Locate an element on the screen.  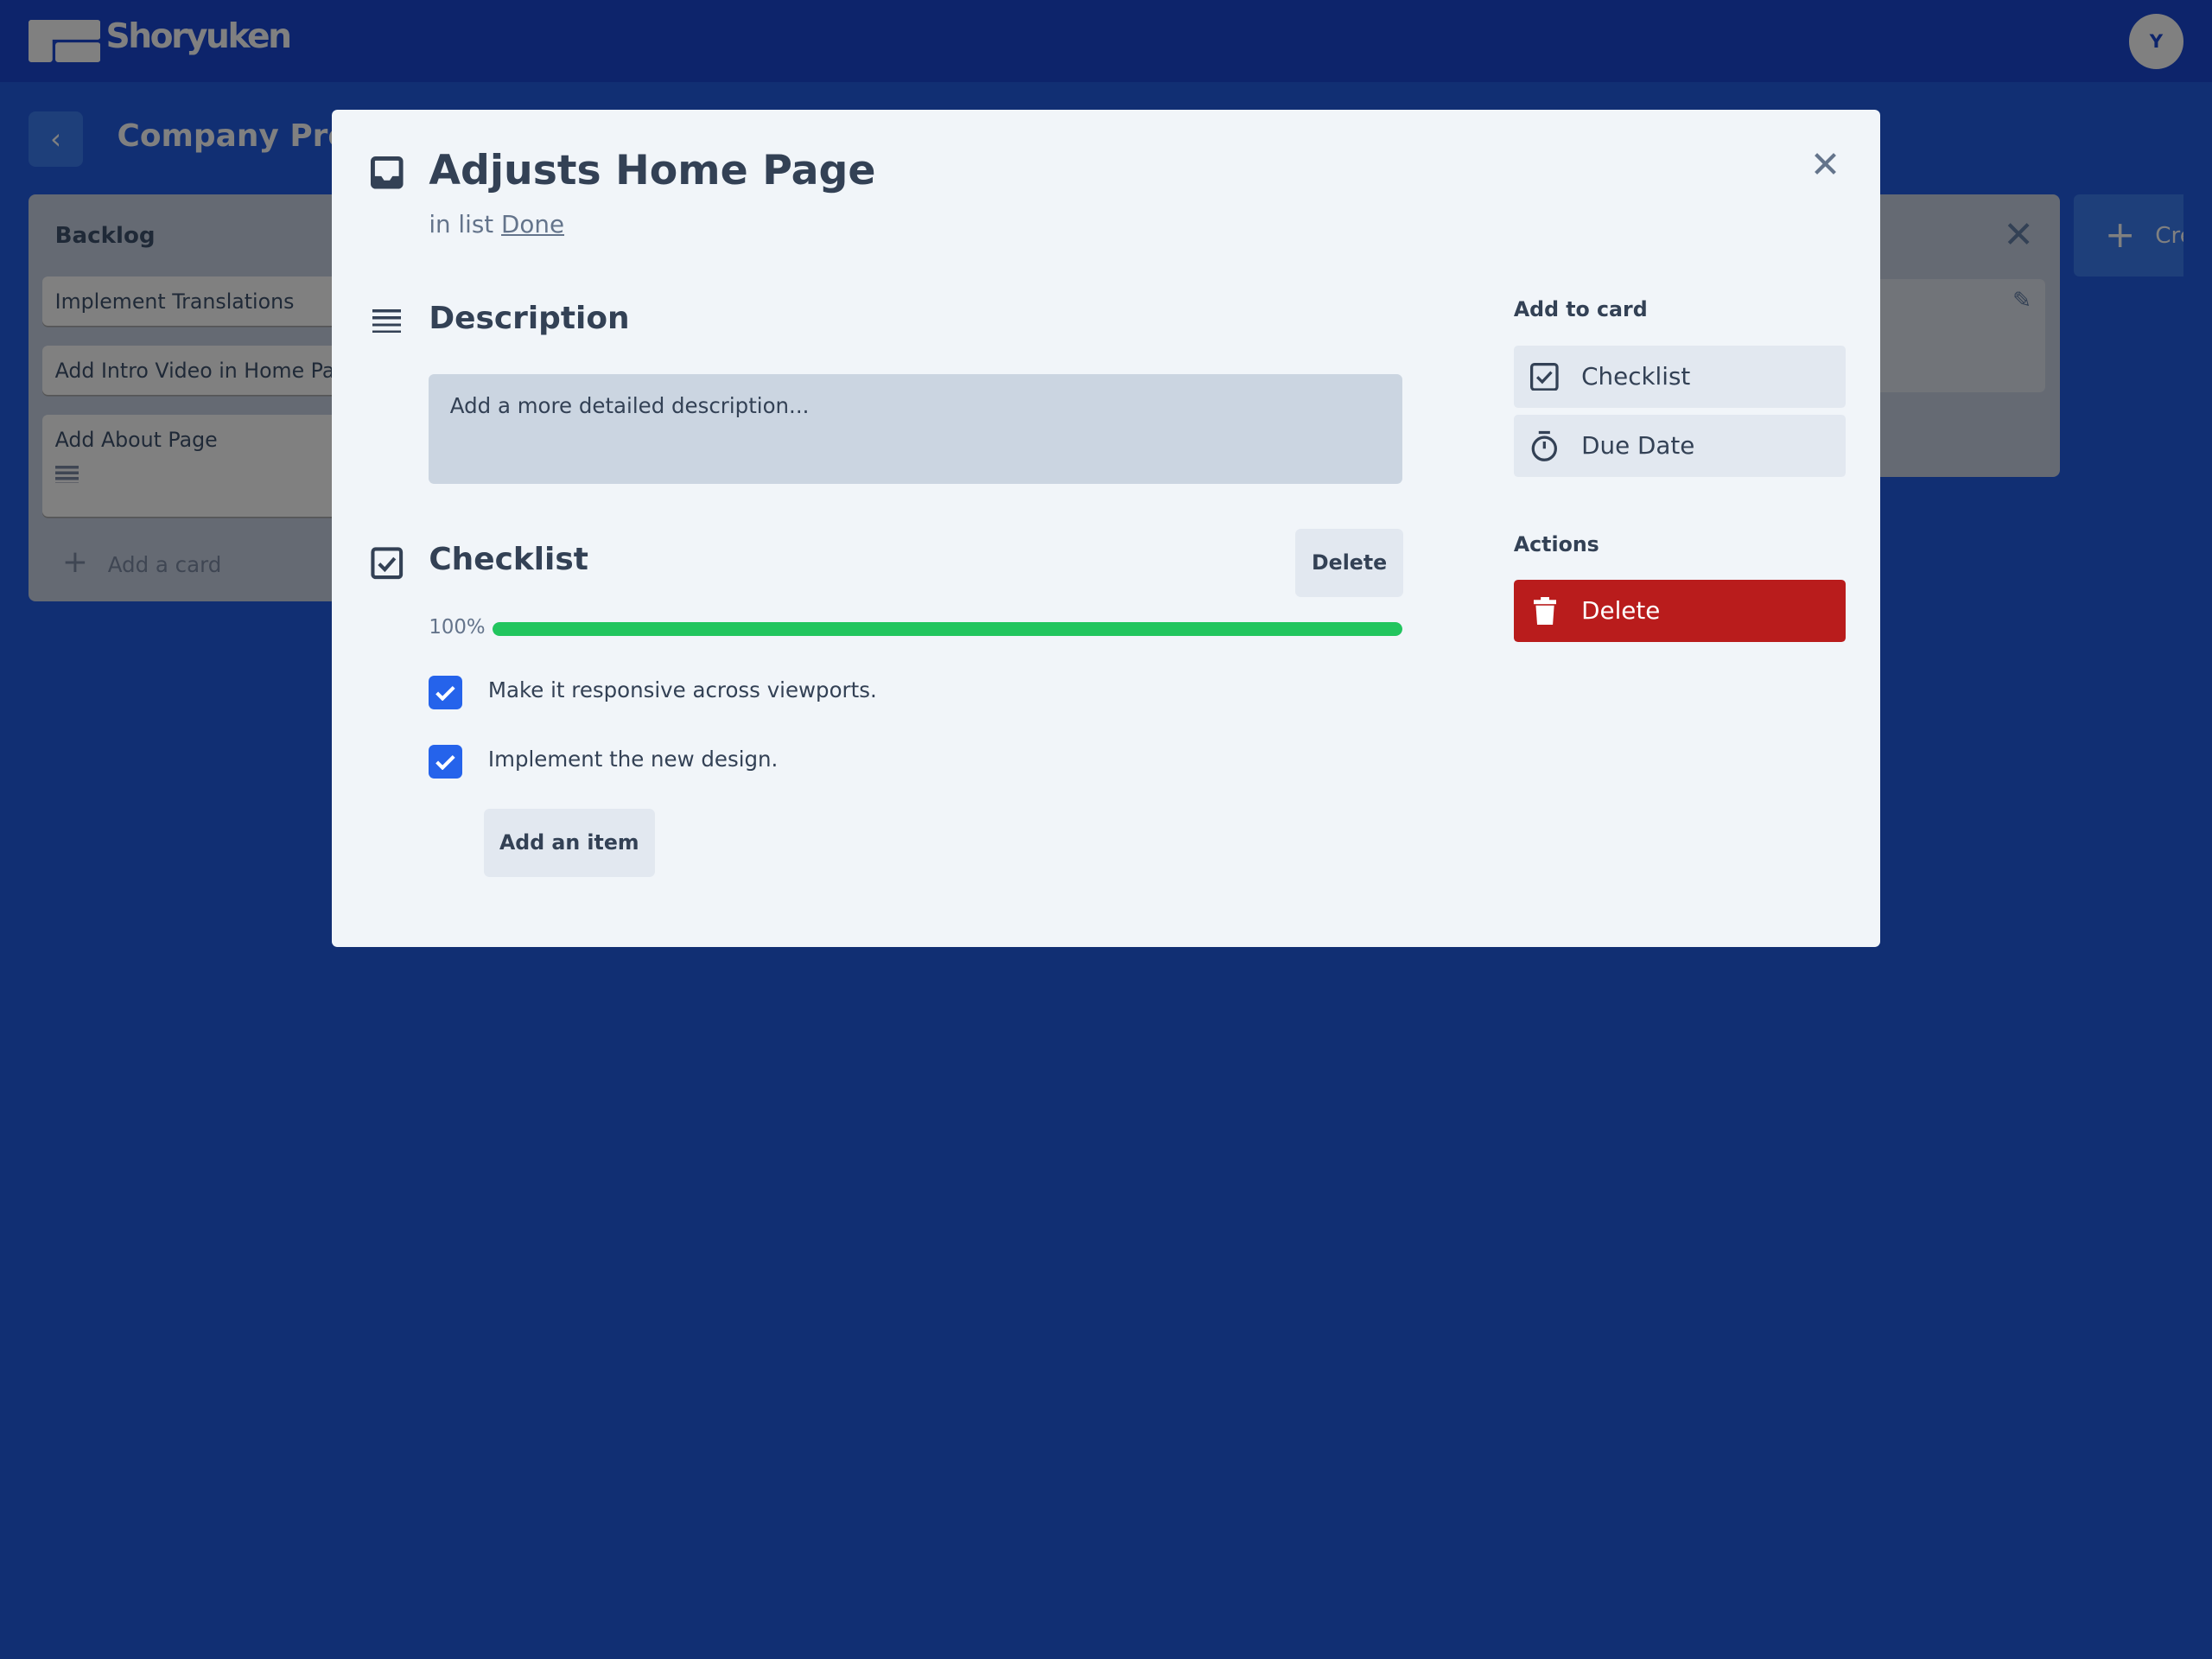
delete-label: Delete is located at coordinates (1621, 611).